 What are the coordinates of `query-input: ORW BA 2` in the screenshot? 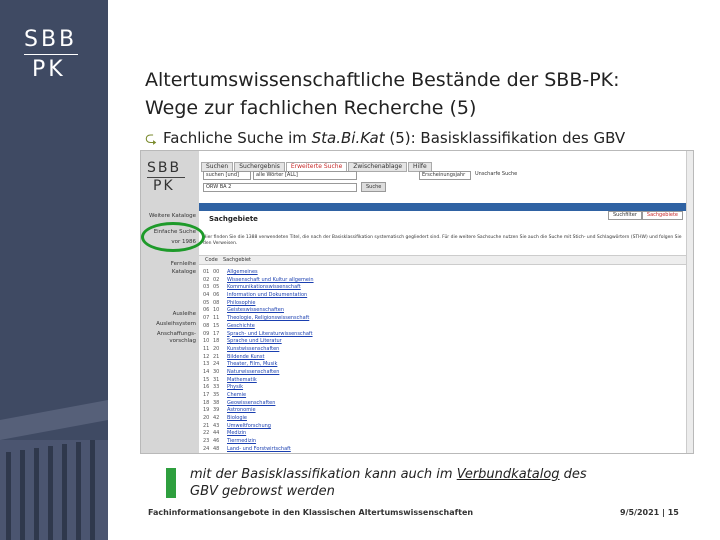 It's located at (280, 187).